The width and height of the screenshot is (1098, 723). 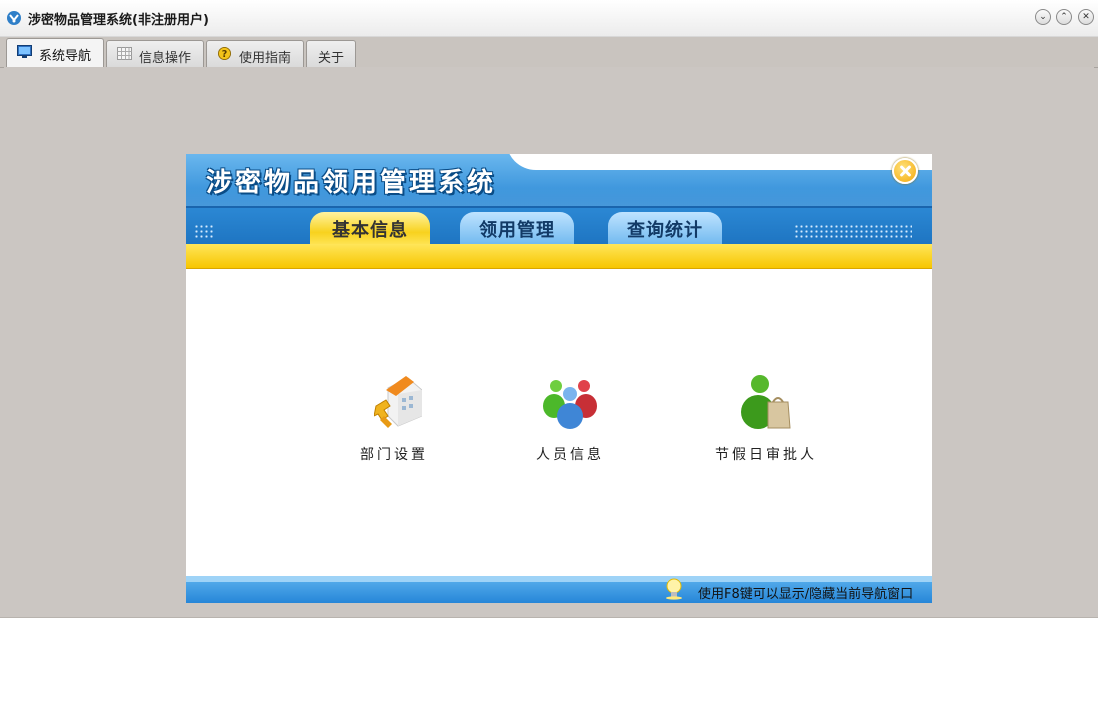 I want to click on minimize-button: ⌄, so click(x=1043, y=17).